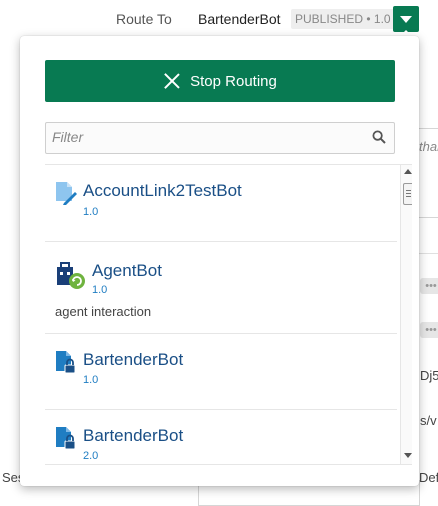 The height and width of the screenshot is (506, 438). What do you see at coordinates (407, 194) in the screenshot?
I see `scroll-thumb` at bounding box center [407, 194].